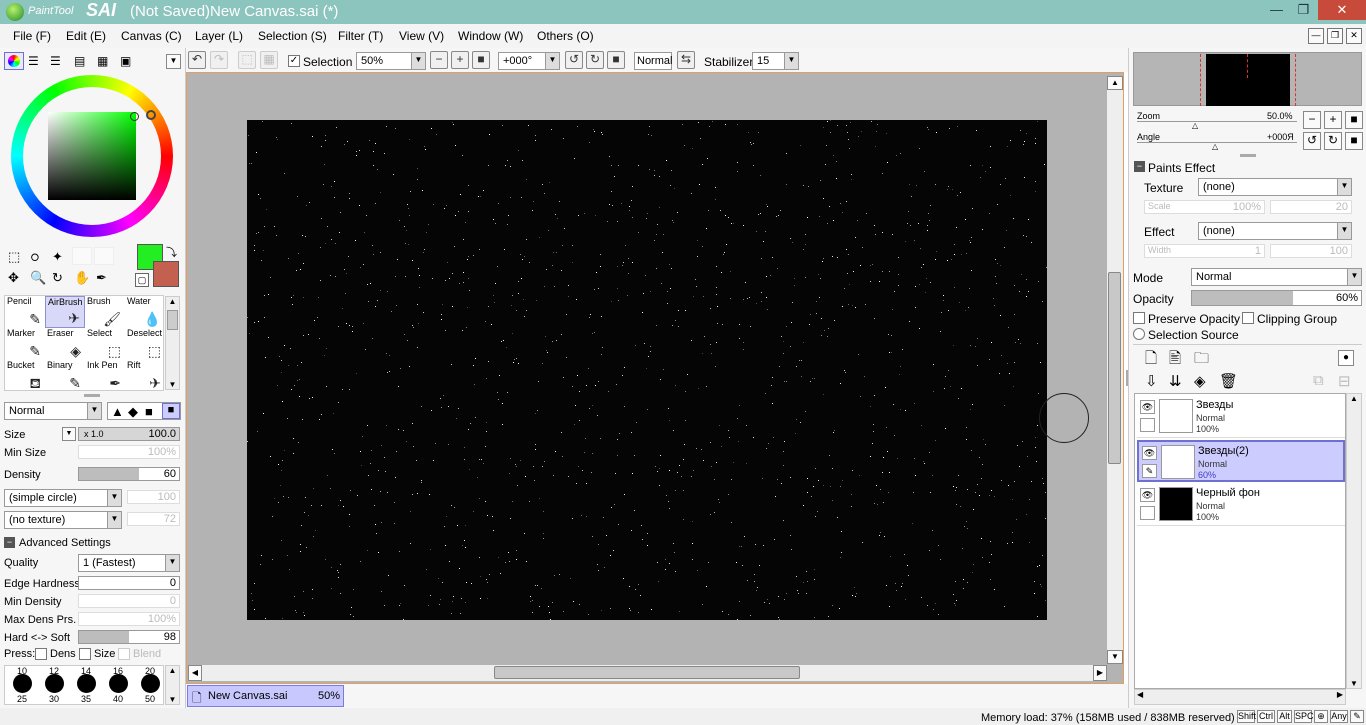 The width and height of the screenshot is (1366, 725). I want to click on hue-cursor, so click(151, 115).